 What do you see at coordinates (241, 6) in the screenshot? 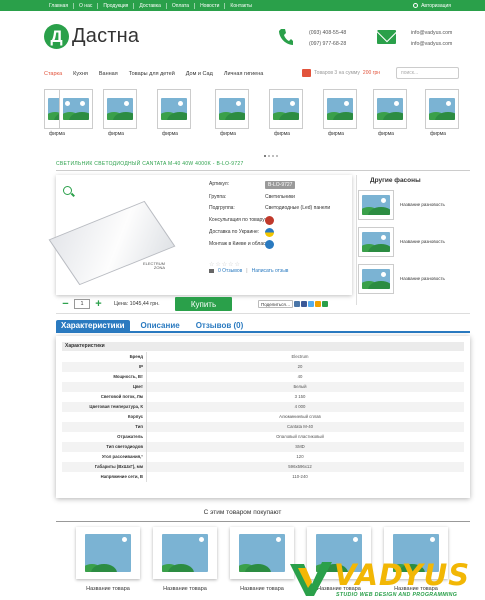
I see `top-nav-contacts: Контакты` at bounding box center [241, 6].